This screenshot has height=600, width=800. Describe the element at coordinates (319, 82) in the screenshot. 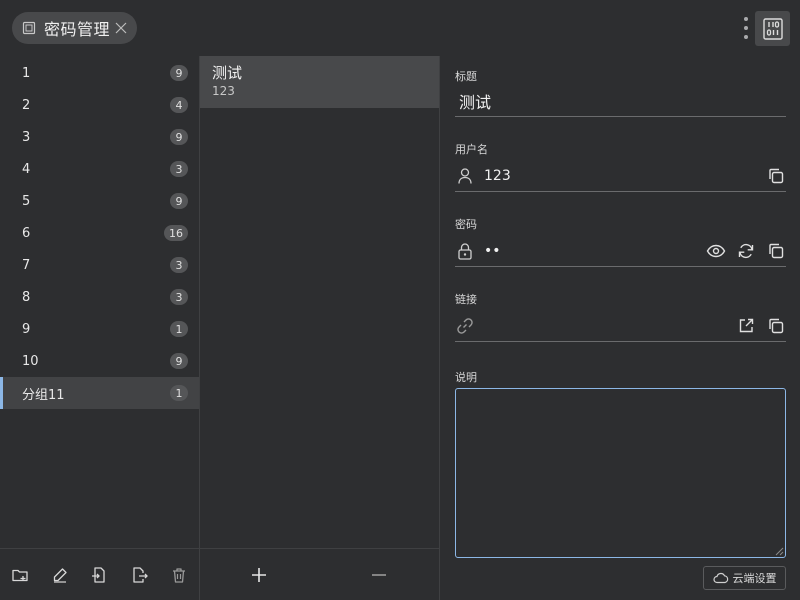

I see `entry-item-selected: 测试 123` at that location.